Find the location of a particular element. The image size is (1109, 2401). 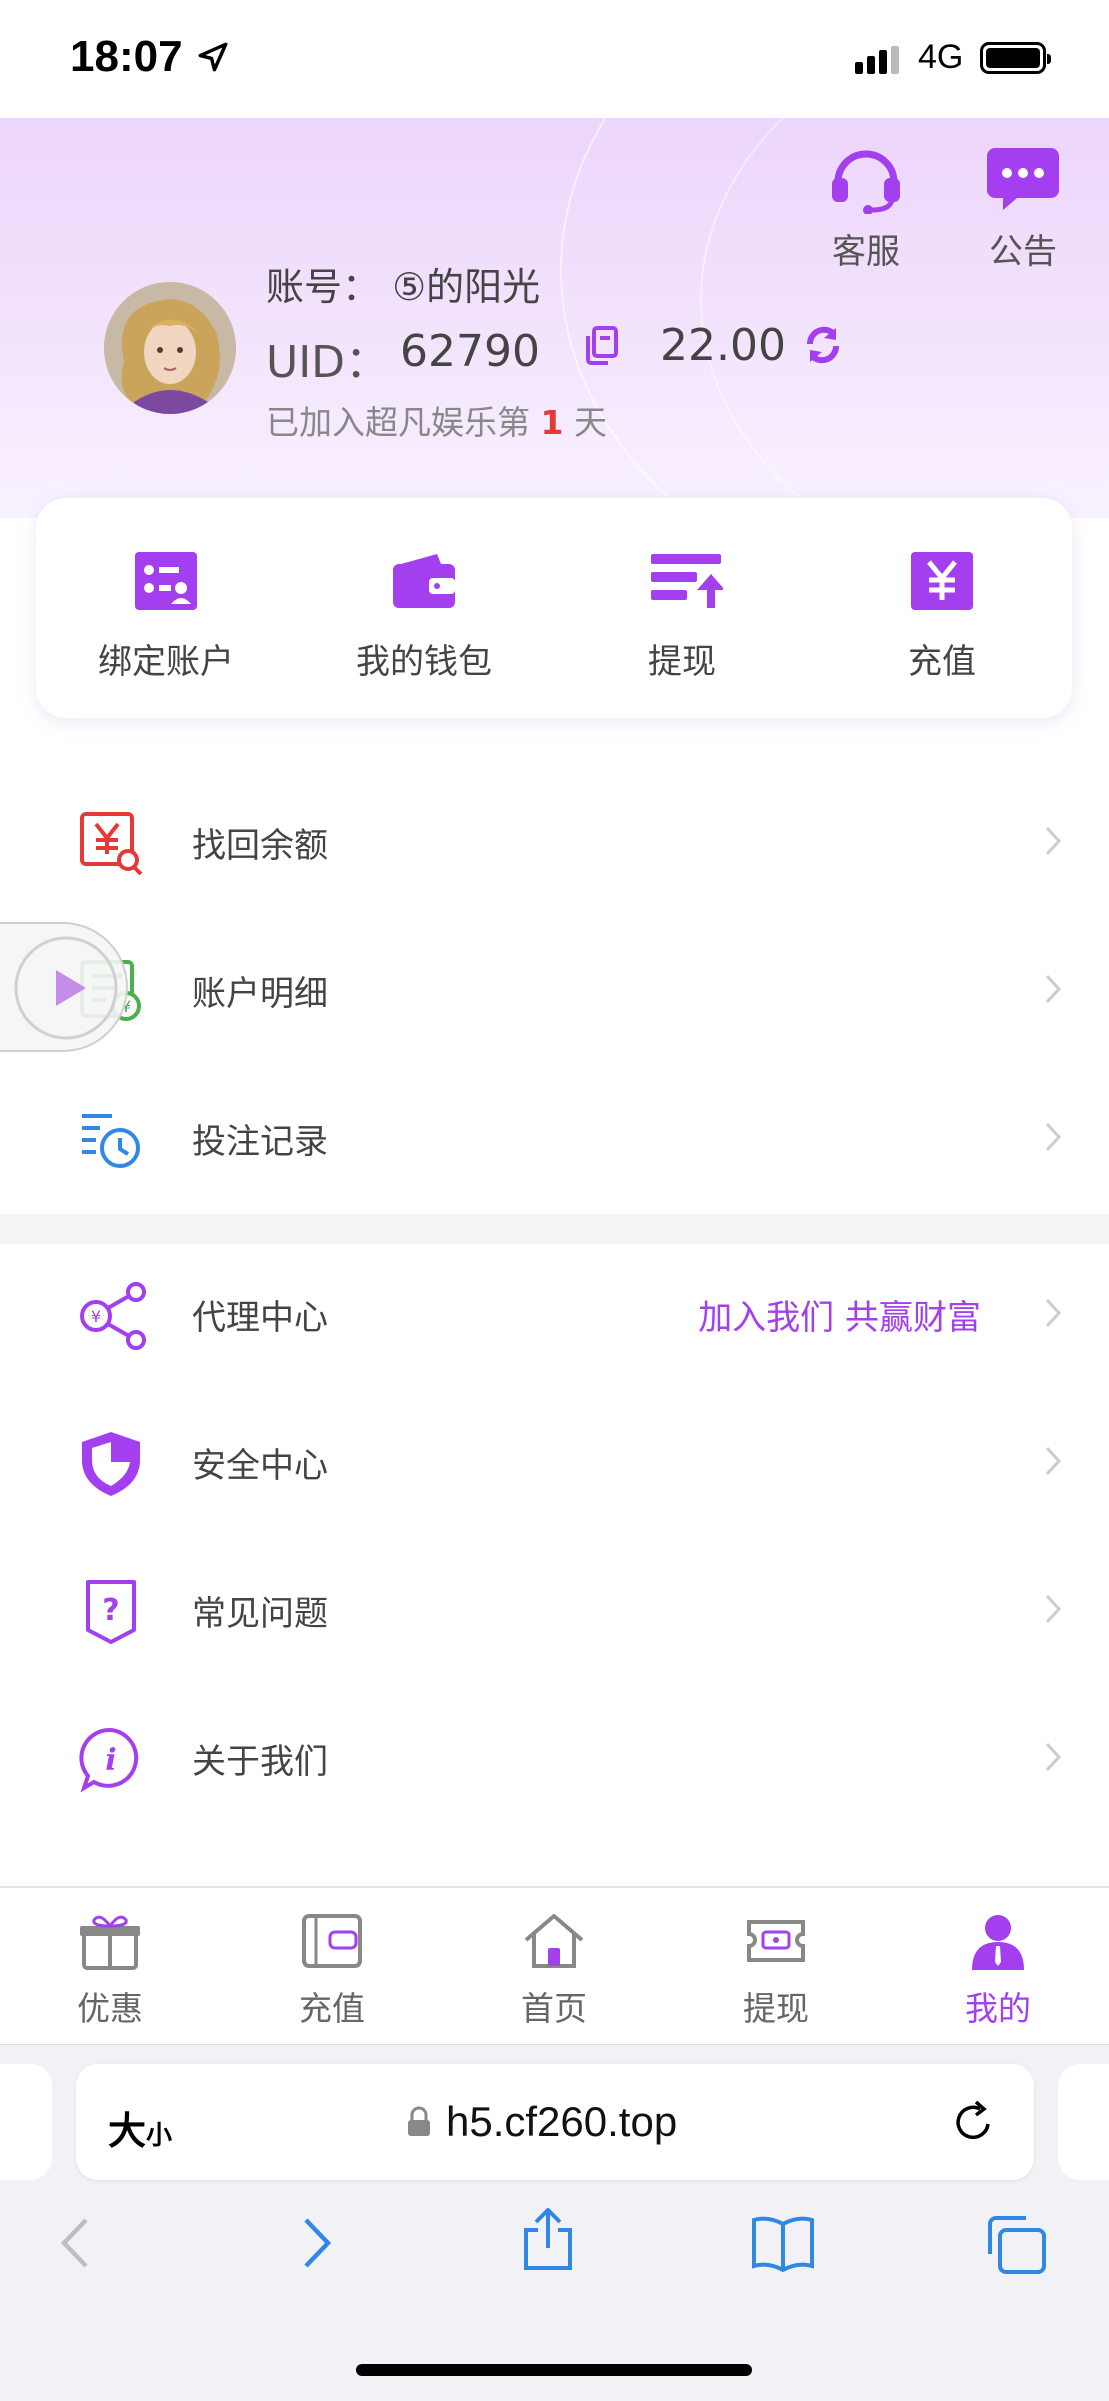

balance-search-icon is located at coordinates (111, 843).